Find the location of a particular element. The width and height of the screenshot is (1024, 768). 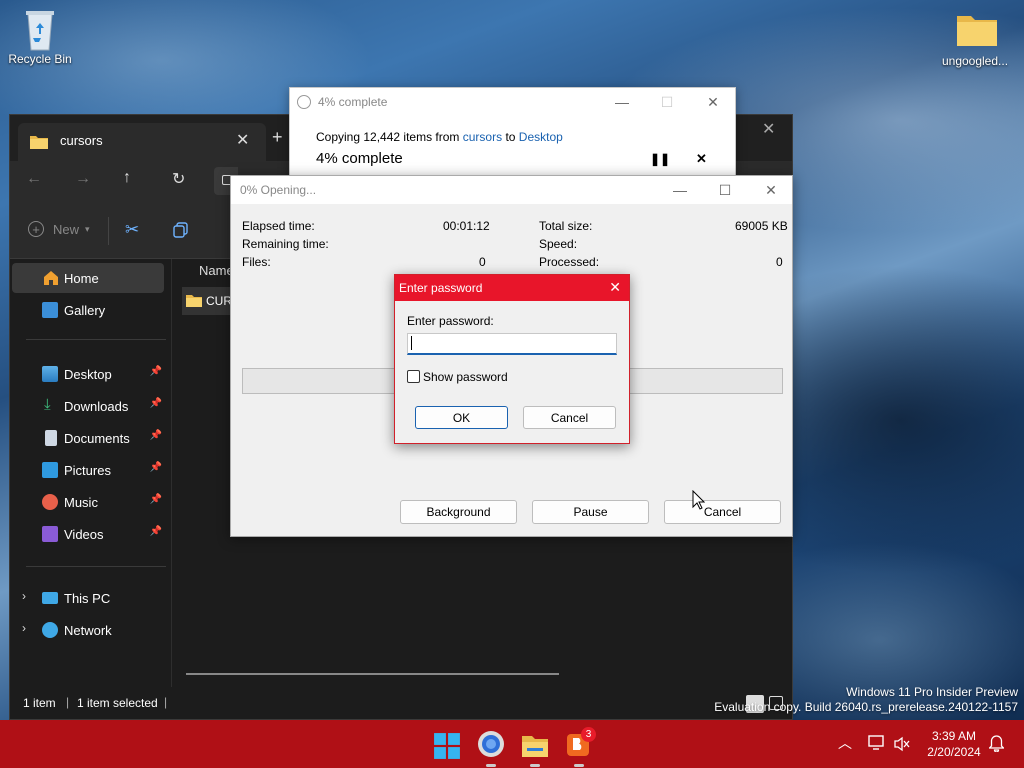

new-button: + New ▾ is located at coordinates (59, 229).